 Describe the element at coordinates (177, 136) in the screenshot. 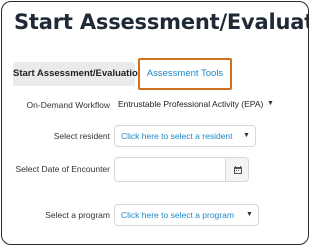

I see `resident-select-placeholder: Click here to select a resident` at that location.